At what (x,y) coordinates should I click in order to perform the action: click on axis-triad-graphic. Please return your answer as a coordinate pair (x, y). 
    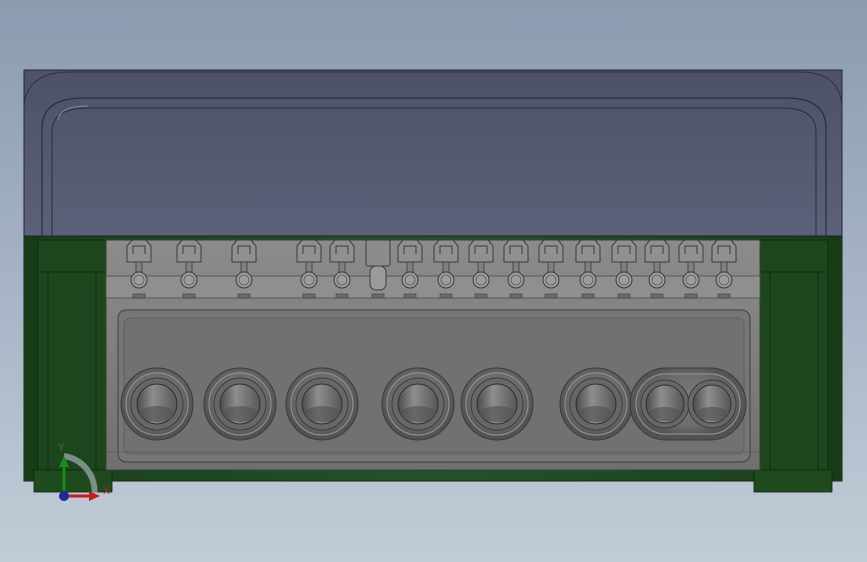
    Looking at the image, I should click on (79, 477).